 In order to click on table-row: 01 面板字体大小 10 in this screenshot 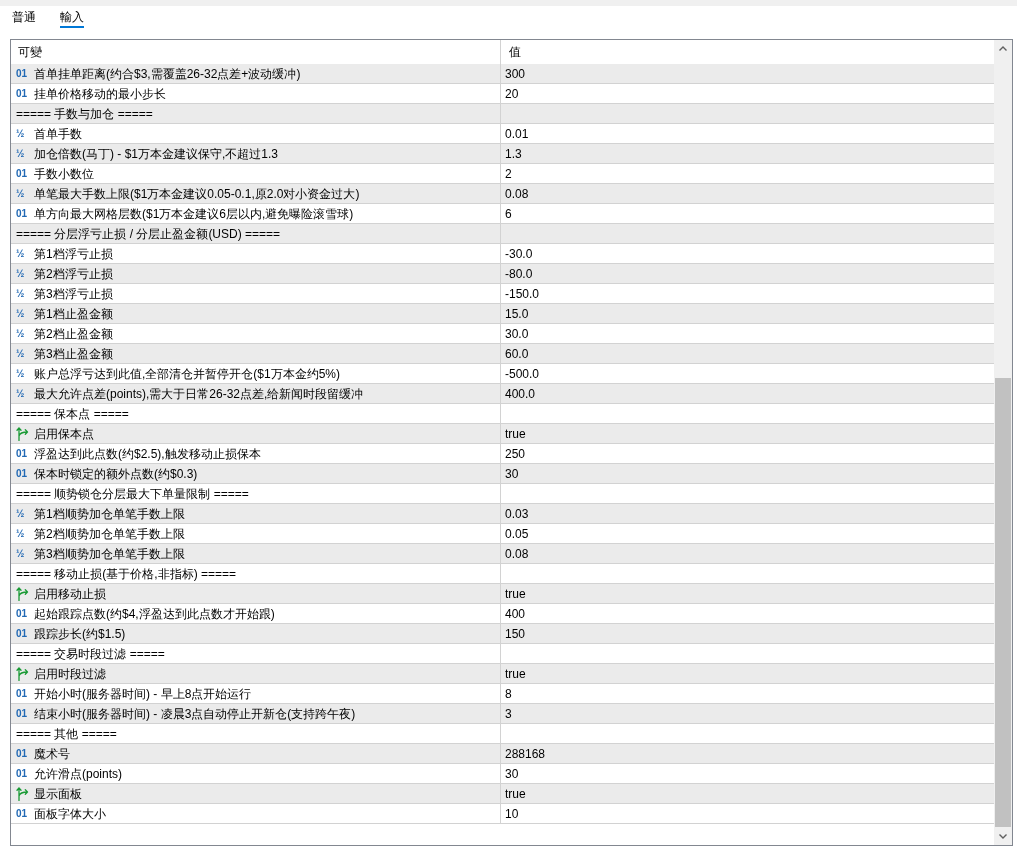, I will do `click(502, 814)`.